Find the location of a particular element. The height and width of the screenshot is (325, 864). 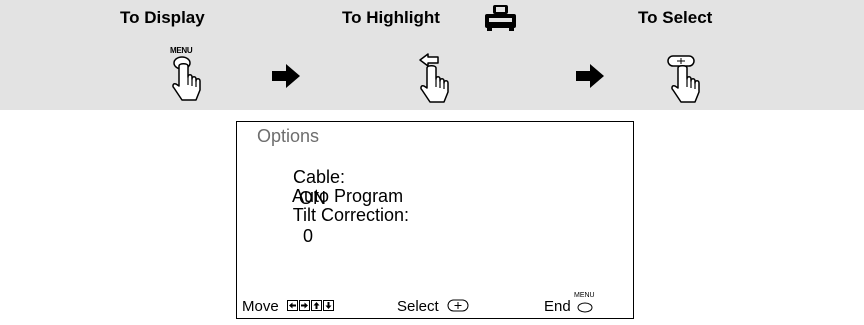

select-button-icon is located at coordinates (458, 305).